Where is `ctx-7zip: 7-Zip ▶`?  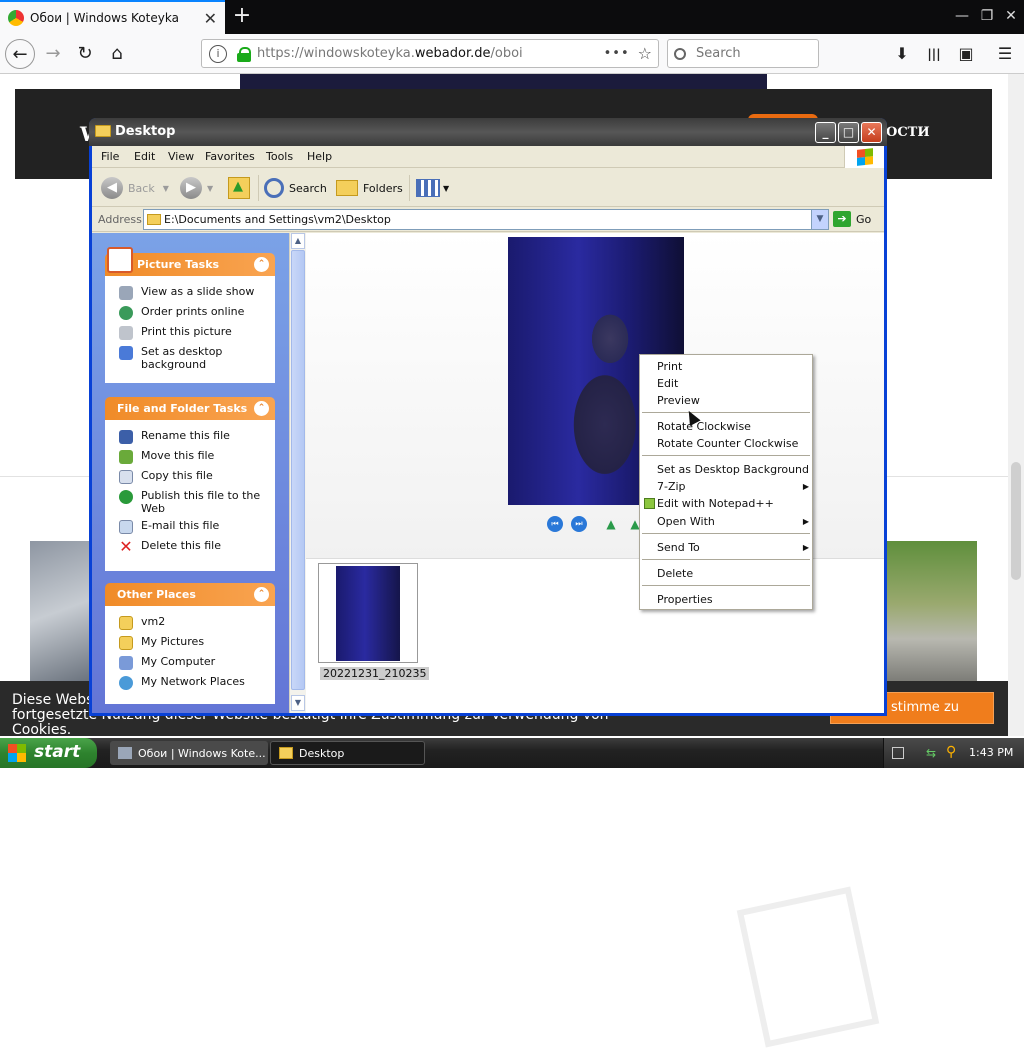
ctx-7zip: 7-Zip ▶ is located at coordinates (733, 486).